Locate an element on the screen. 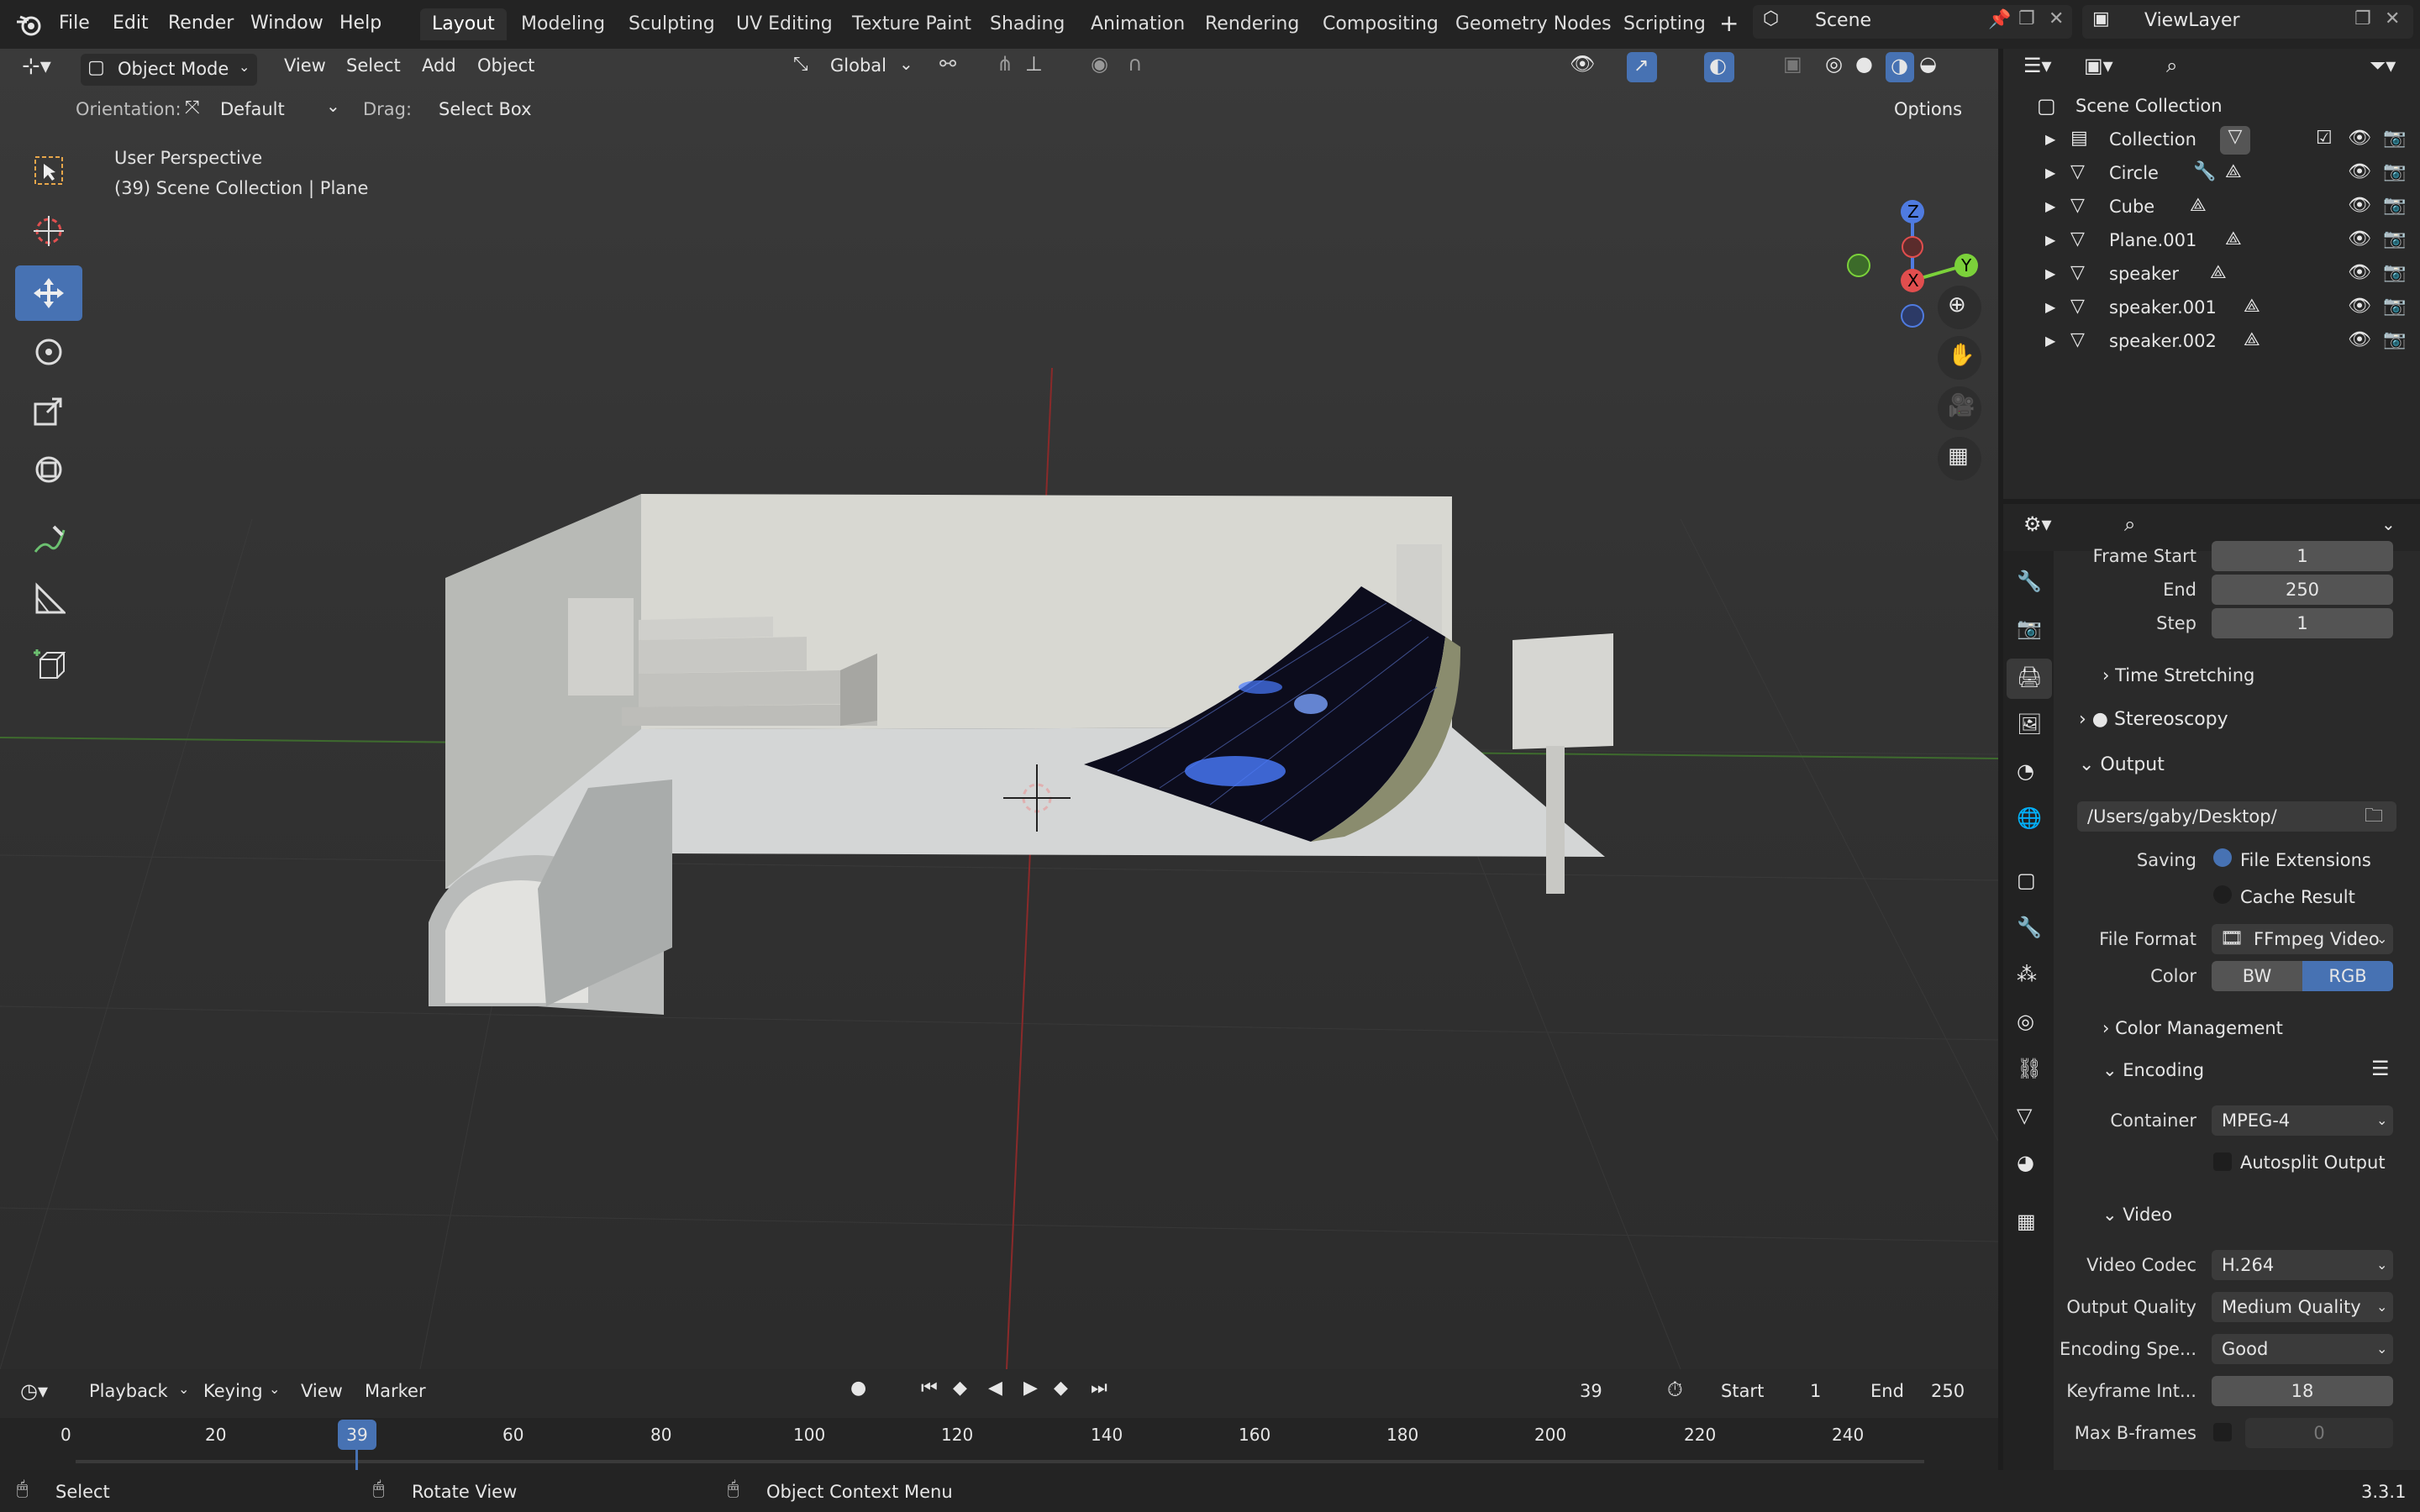  material-tab-icon: ◕ is located at coordinates (2026, 1162).